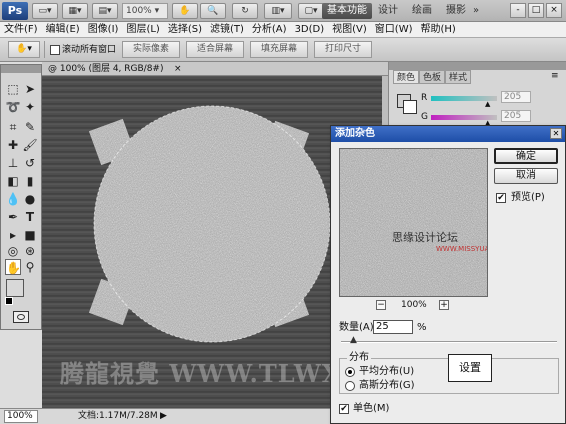 Image resolution: width=566 pixels, height=424 pixels. What do you see at coordinates (227, 29) in the screenshot?
I see `menu-filter: 滤镜(T)` at bounding box center [227, 29].